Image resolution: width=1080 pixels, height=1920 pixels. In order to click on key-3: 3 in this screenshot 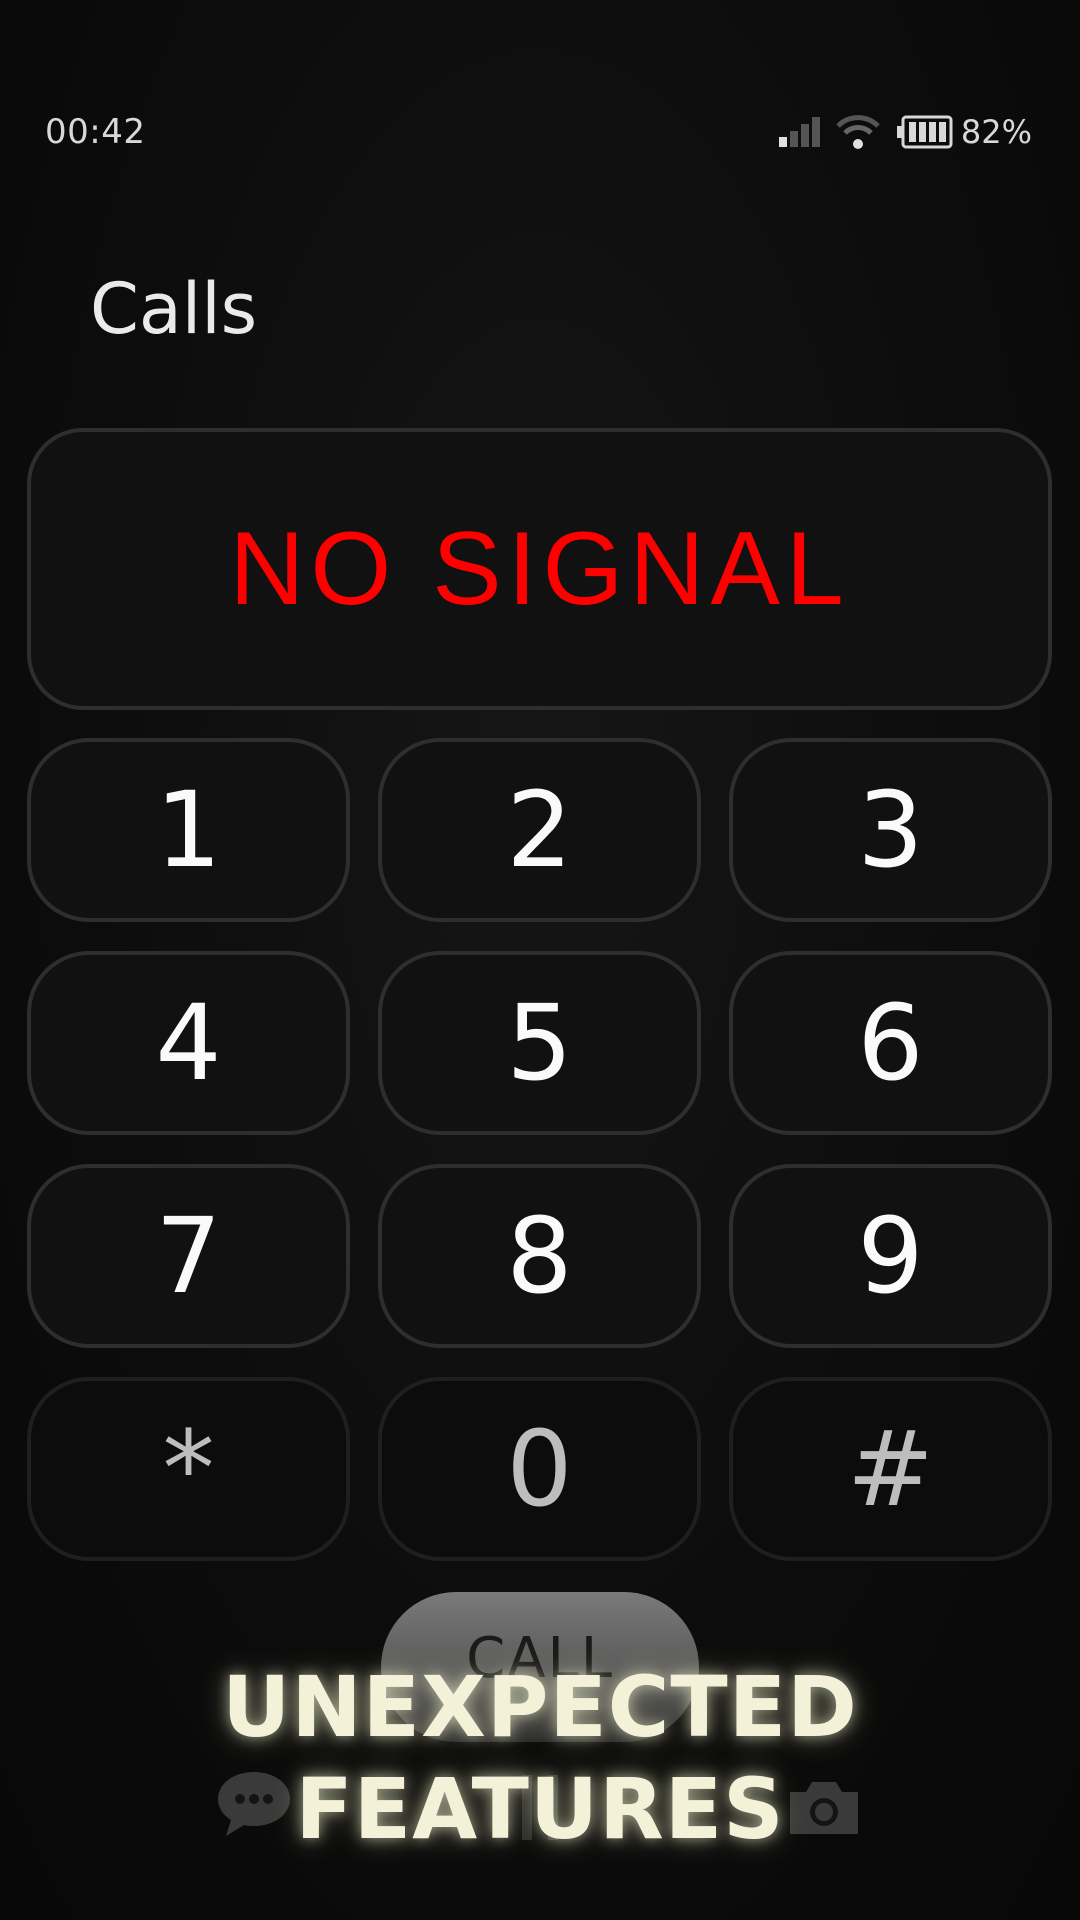, I will do `click(890, 830)`.